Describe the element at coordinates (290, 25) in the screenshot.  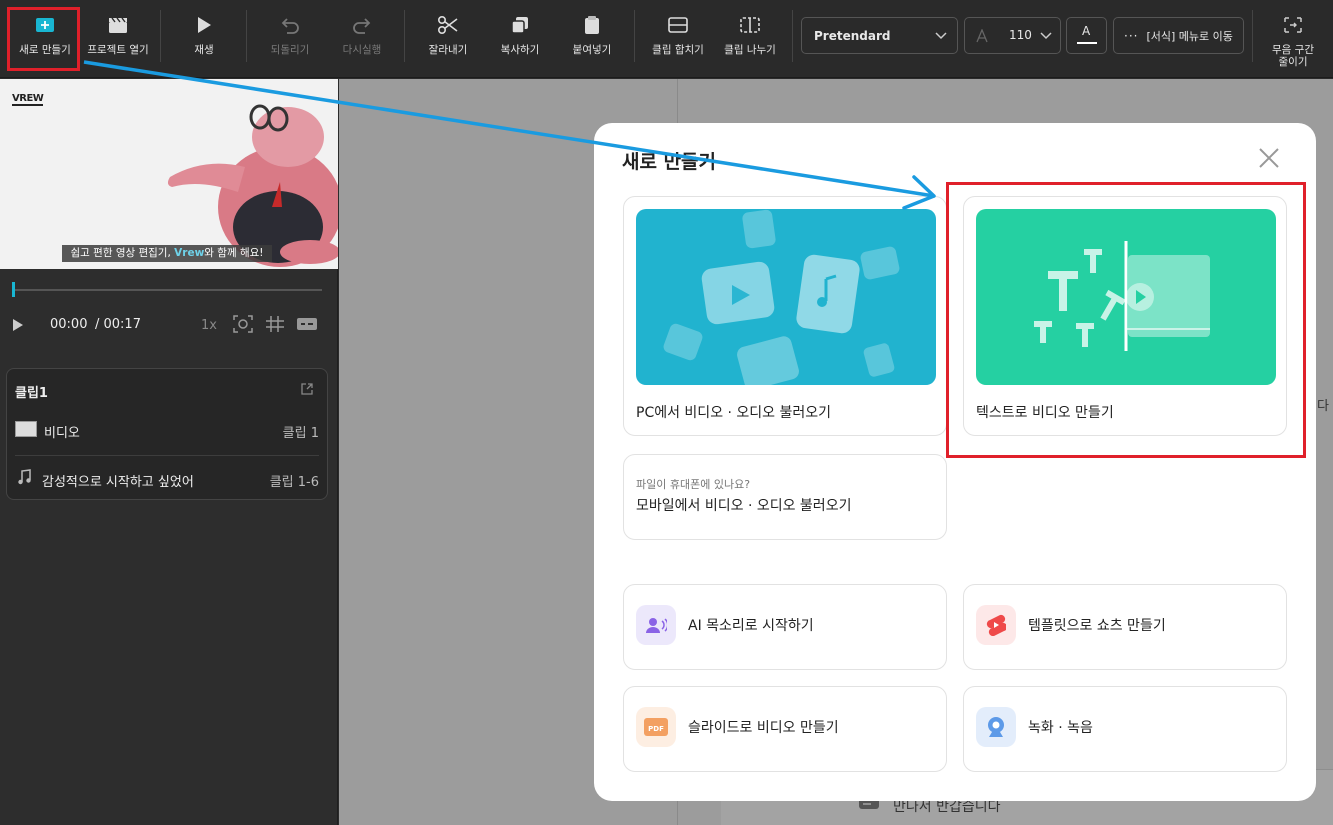
I see `undo-icon` at that location.